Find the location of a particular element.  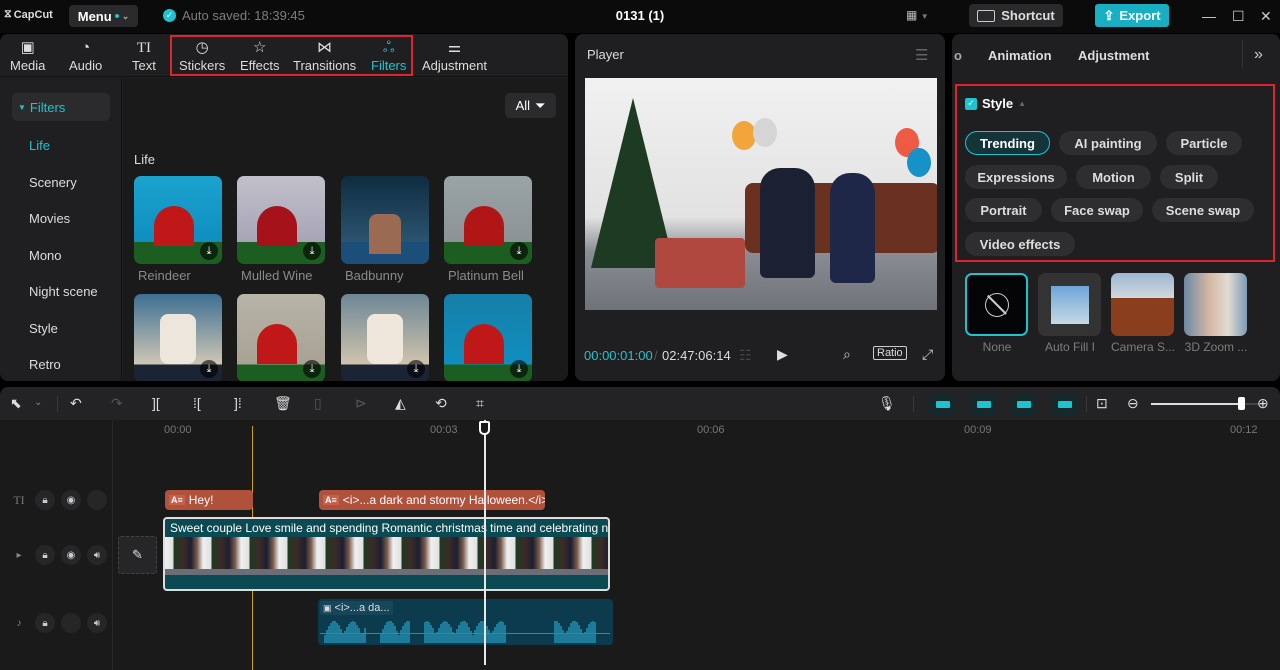

sidebar-item-life: Life is located at coordinates (39, 145).